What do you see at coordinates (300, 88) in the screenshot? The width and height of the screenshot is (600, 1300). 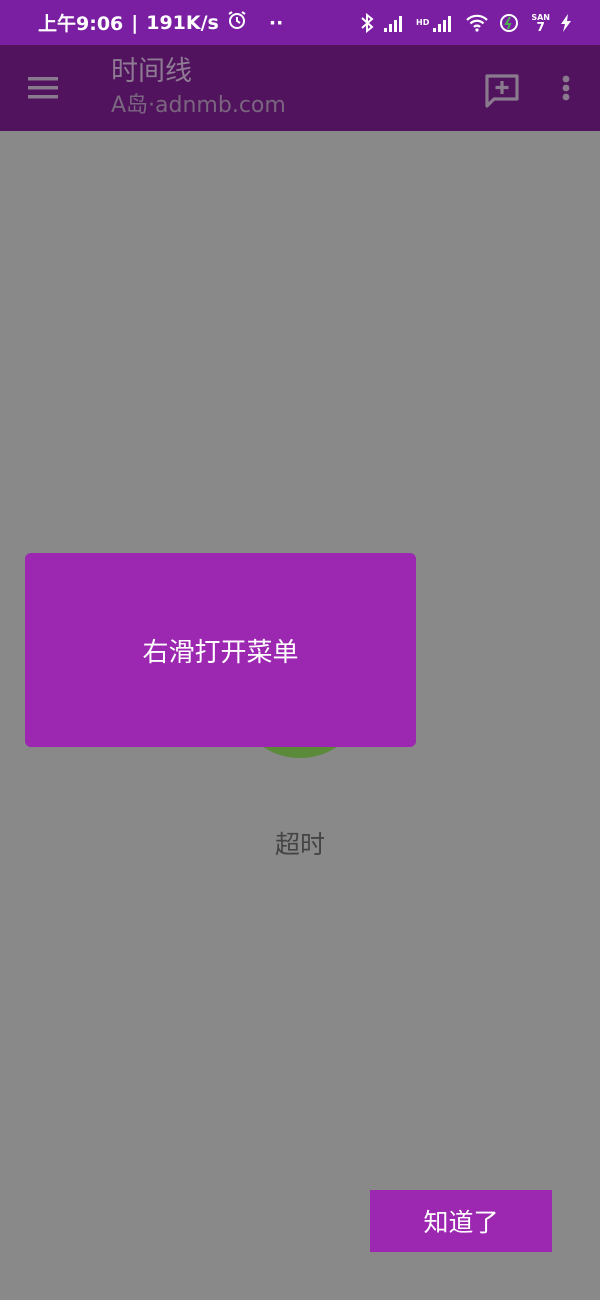 I see `app-bar: 时间线 A岛·adnmb.com` at bounding box center [300, 88].